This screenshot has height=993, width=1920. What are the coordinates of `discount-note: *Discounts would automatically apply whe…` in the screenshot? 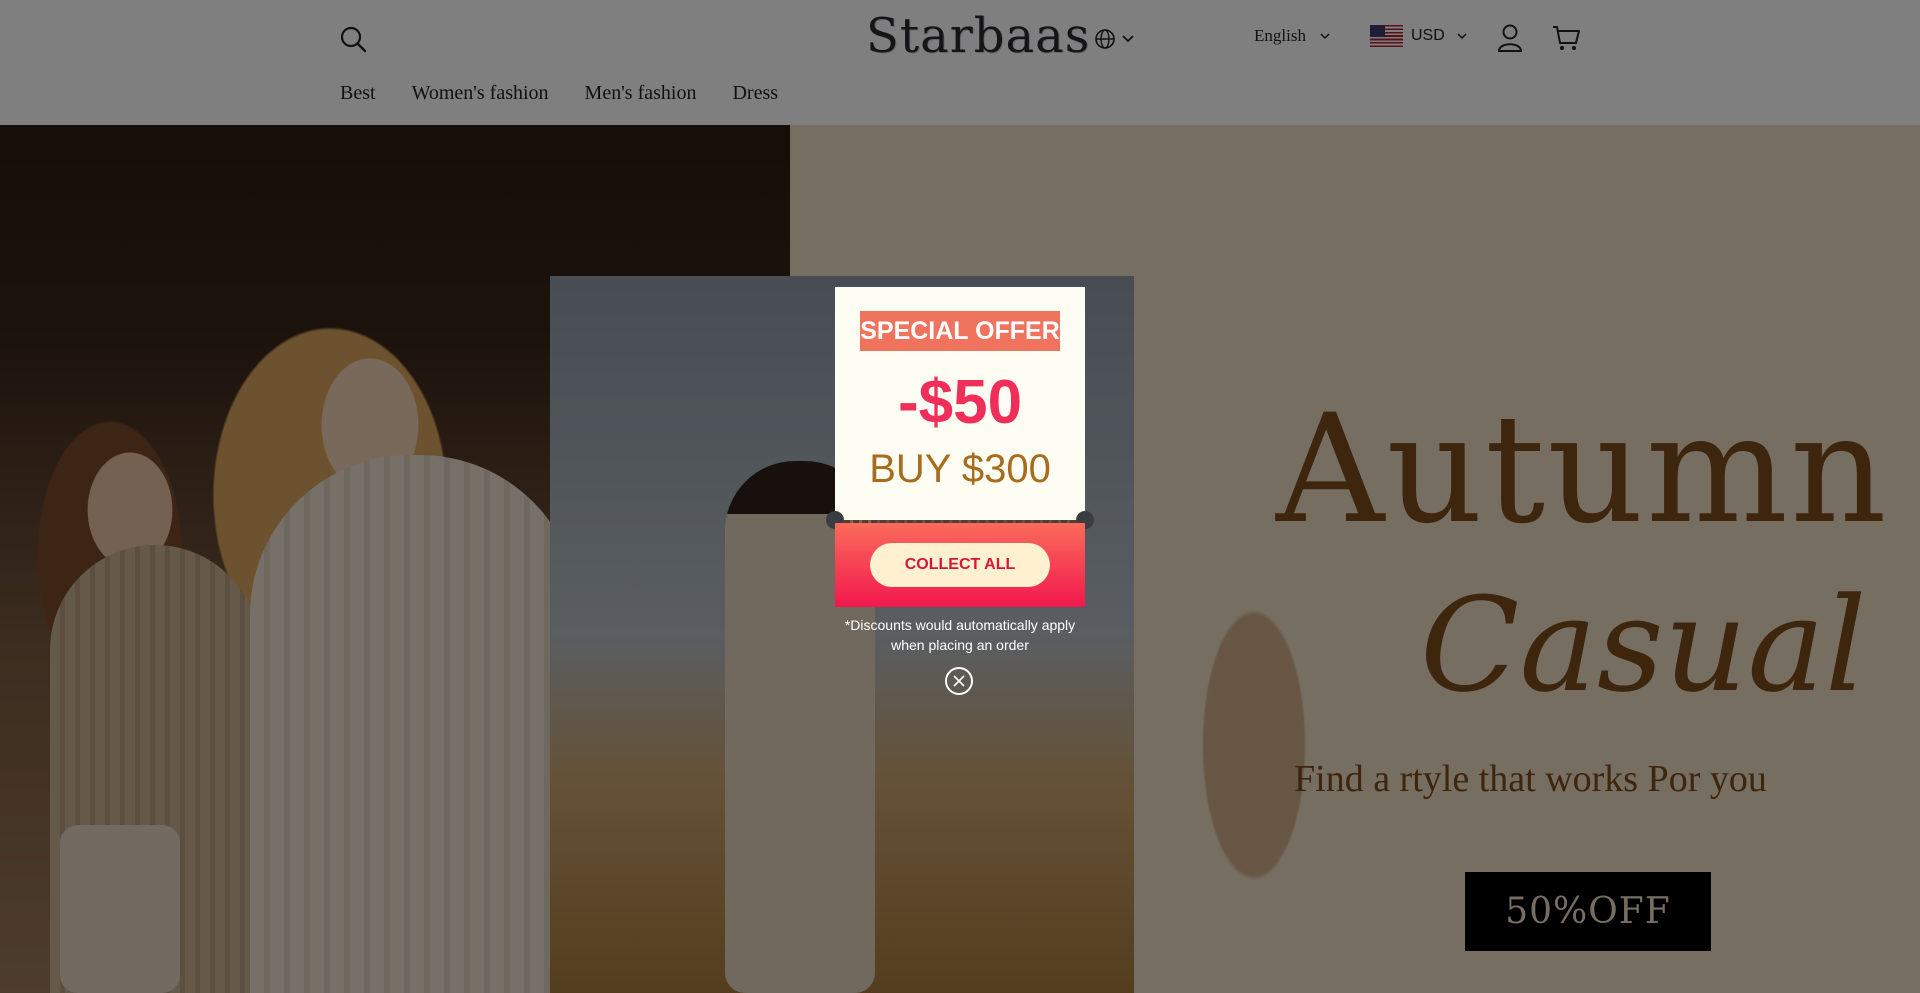 It's located at (960, 635).